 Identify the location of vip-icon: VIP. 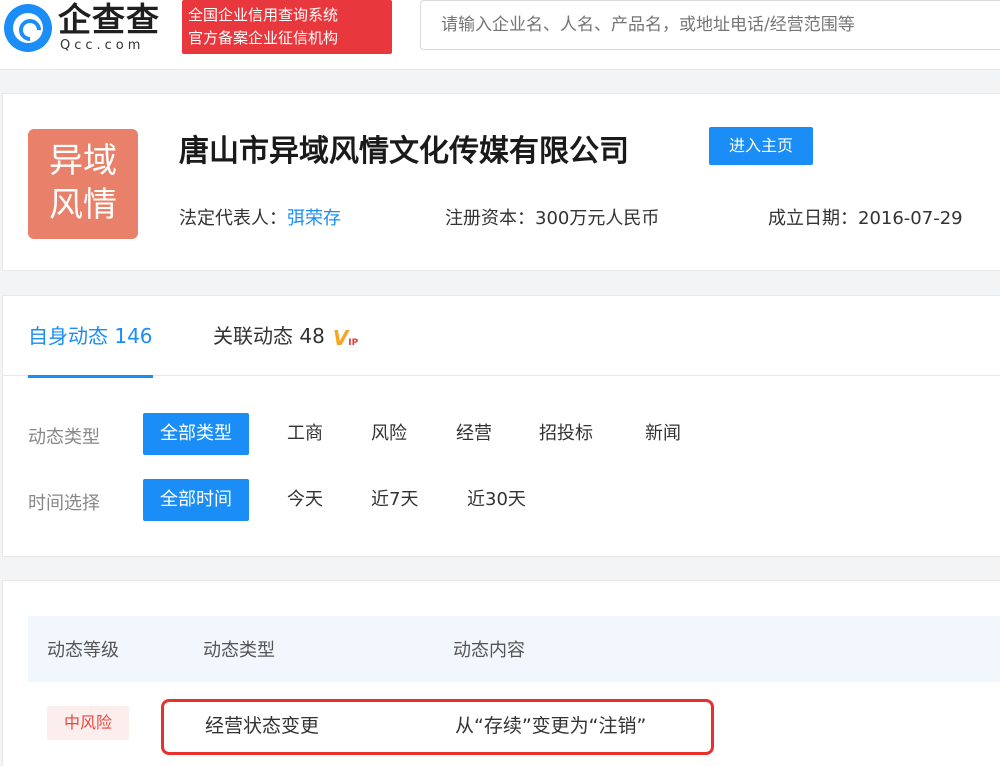
(345, 338).